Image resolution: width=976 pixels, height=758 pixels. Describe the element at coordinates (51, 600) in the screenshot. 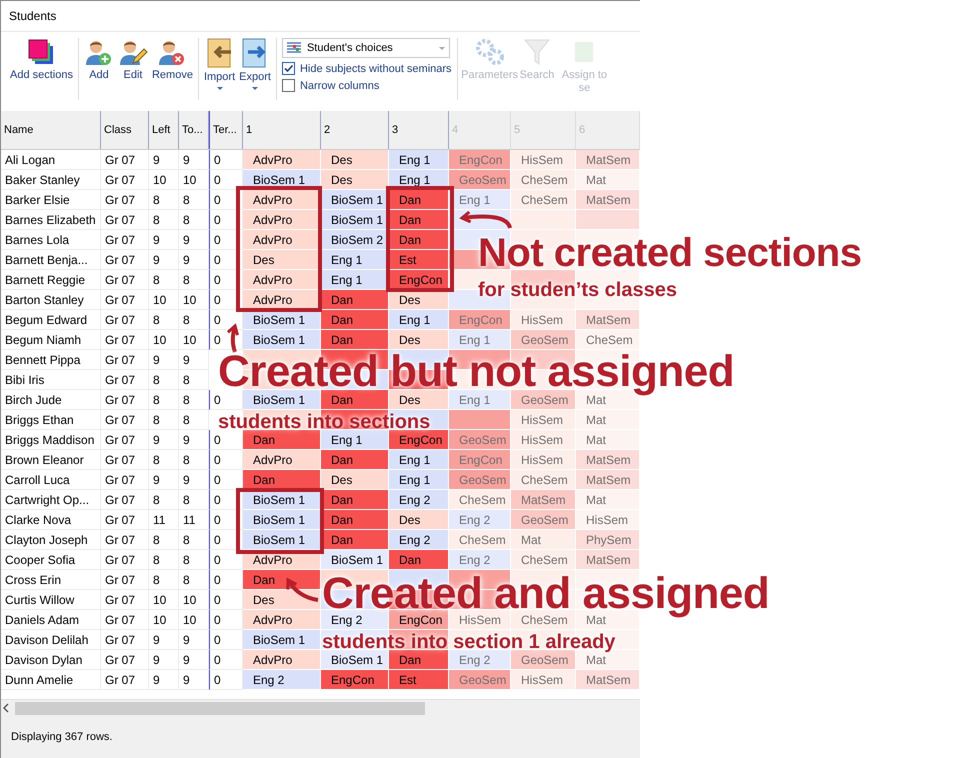

I see `table-cell: Curtis Willow` at that location.